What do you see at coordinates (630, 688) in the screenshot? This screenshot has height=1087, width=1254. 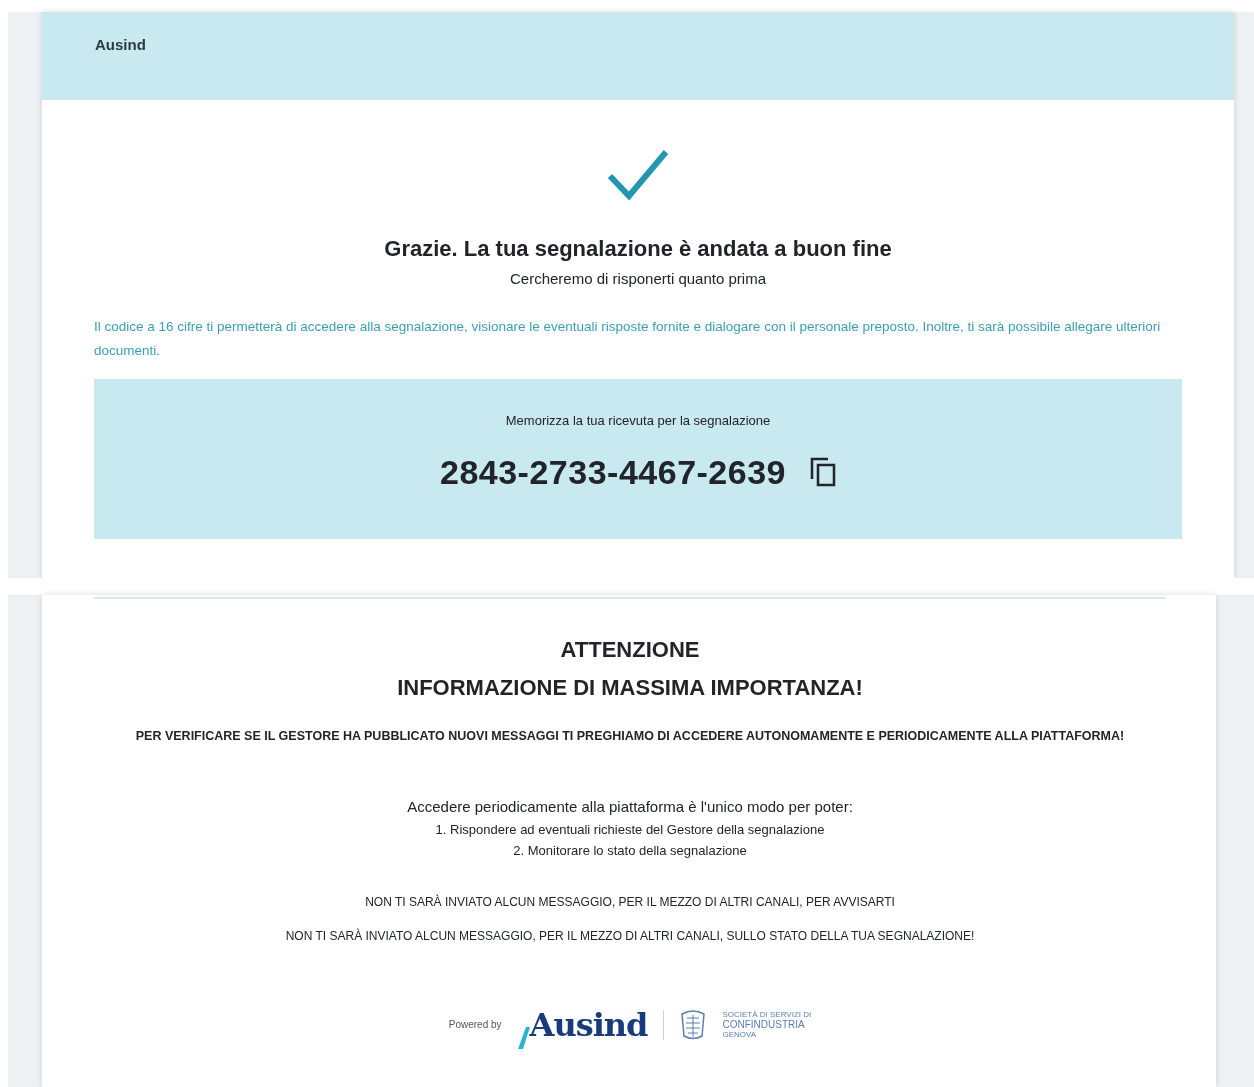 I see `notice-heading: INFORMAZIONE DI MASSIMA IMPORTANZA!` at bounding box center [630, 688].